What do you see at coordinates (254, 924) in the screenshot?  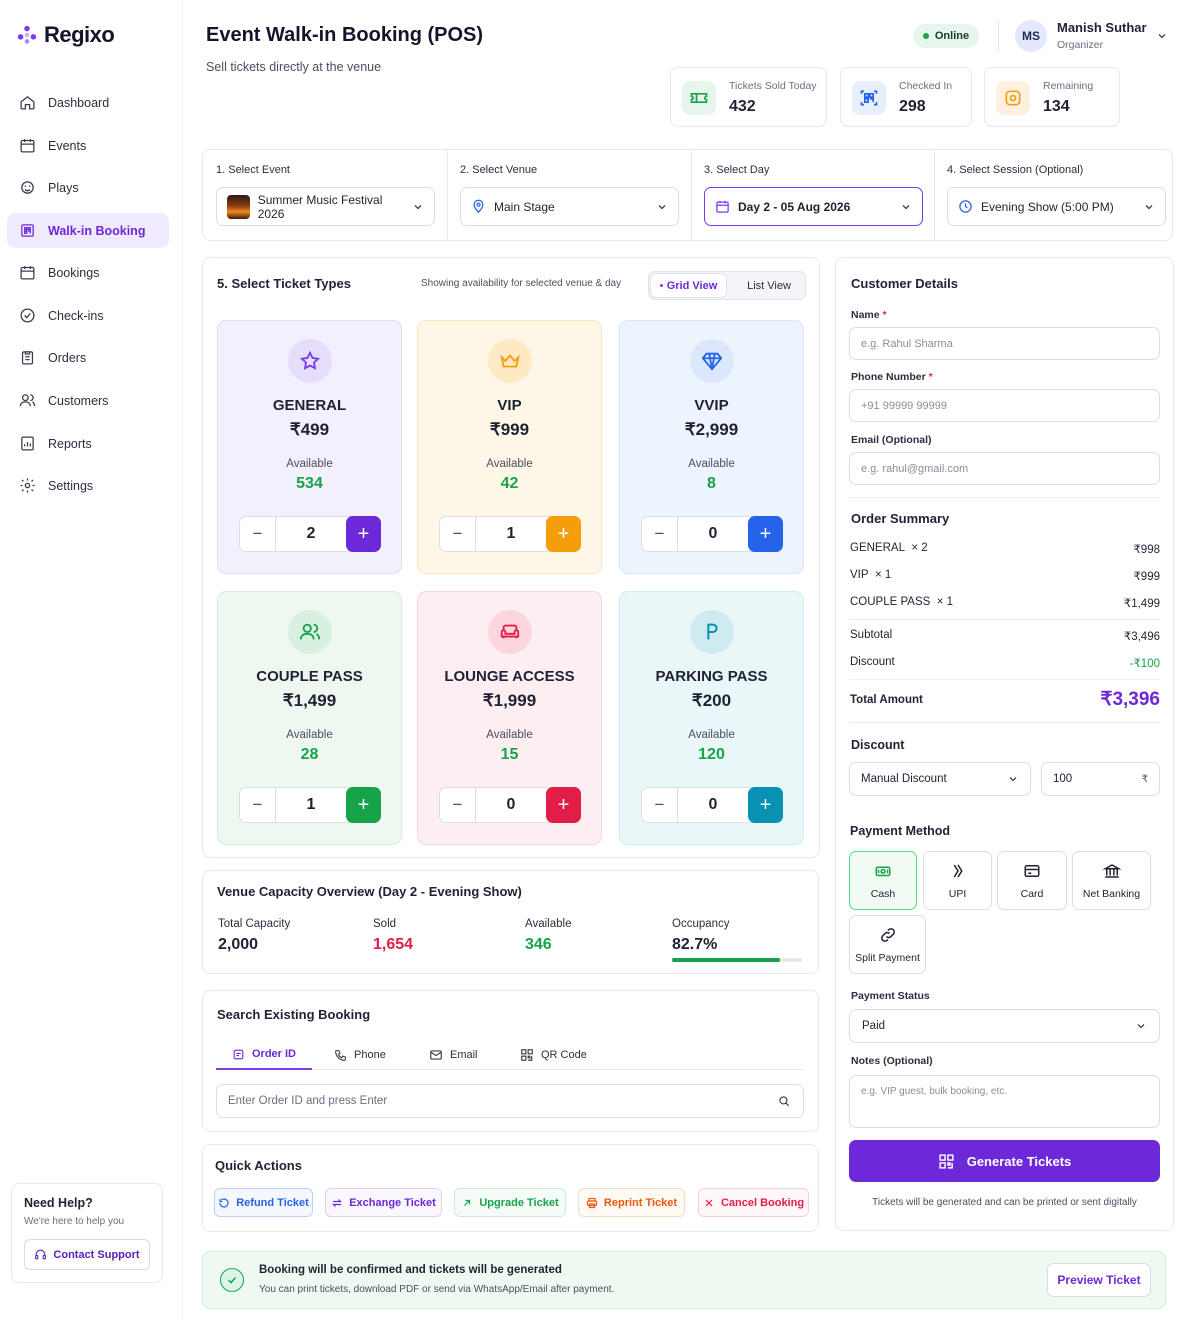 I see `total-capacity-label: Total Capacity` at bounding box center [254, 924].